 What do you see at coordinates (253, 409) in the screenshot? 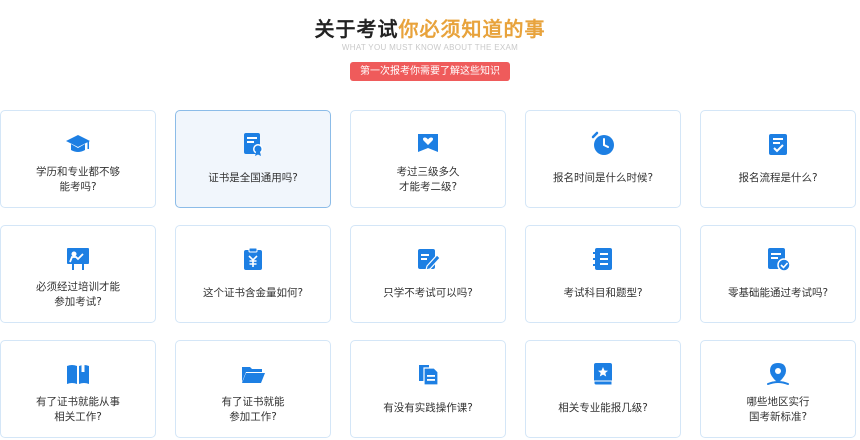
I see `faq-card-label: 有了证书就能 参加工作?` at bounding box center [253, 409].